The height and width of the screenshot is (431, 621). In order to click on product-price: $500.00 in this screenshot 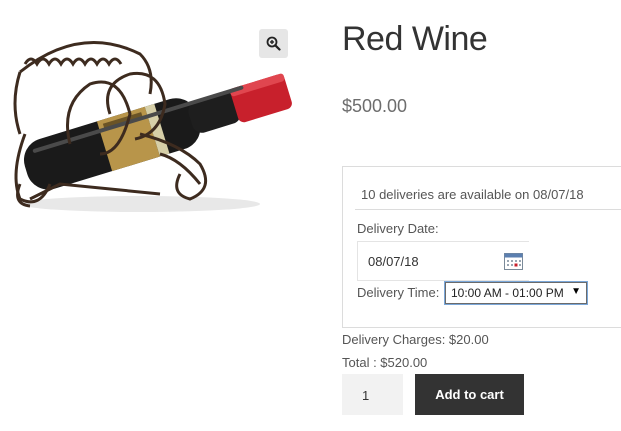, I will do `click(375, 106)`.